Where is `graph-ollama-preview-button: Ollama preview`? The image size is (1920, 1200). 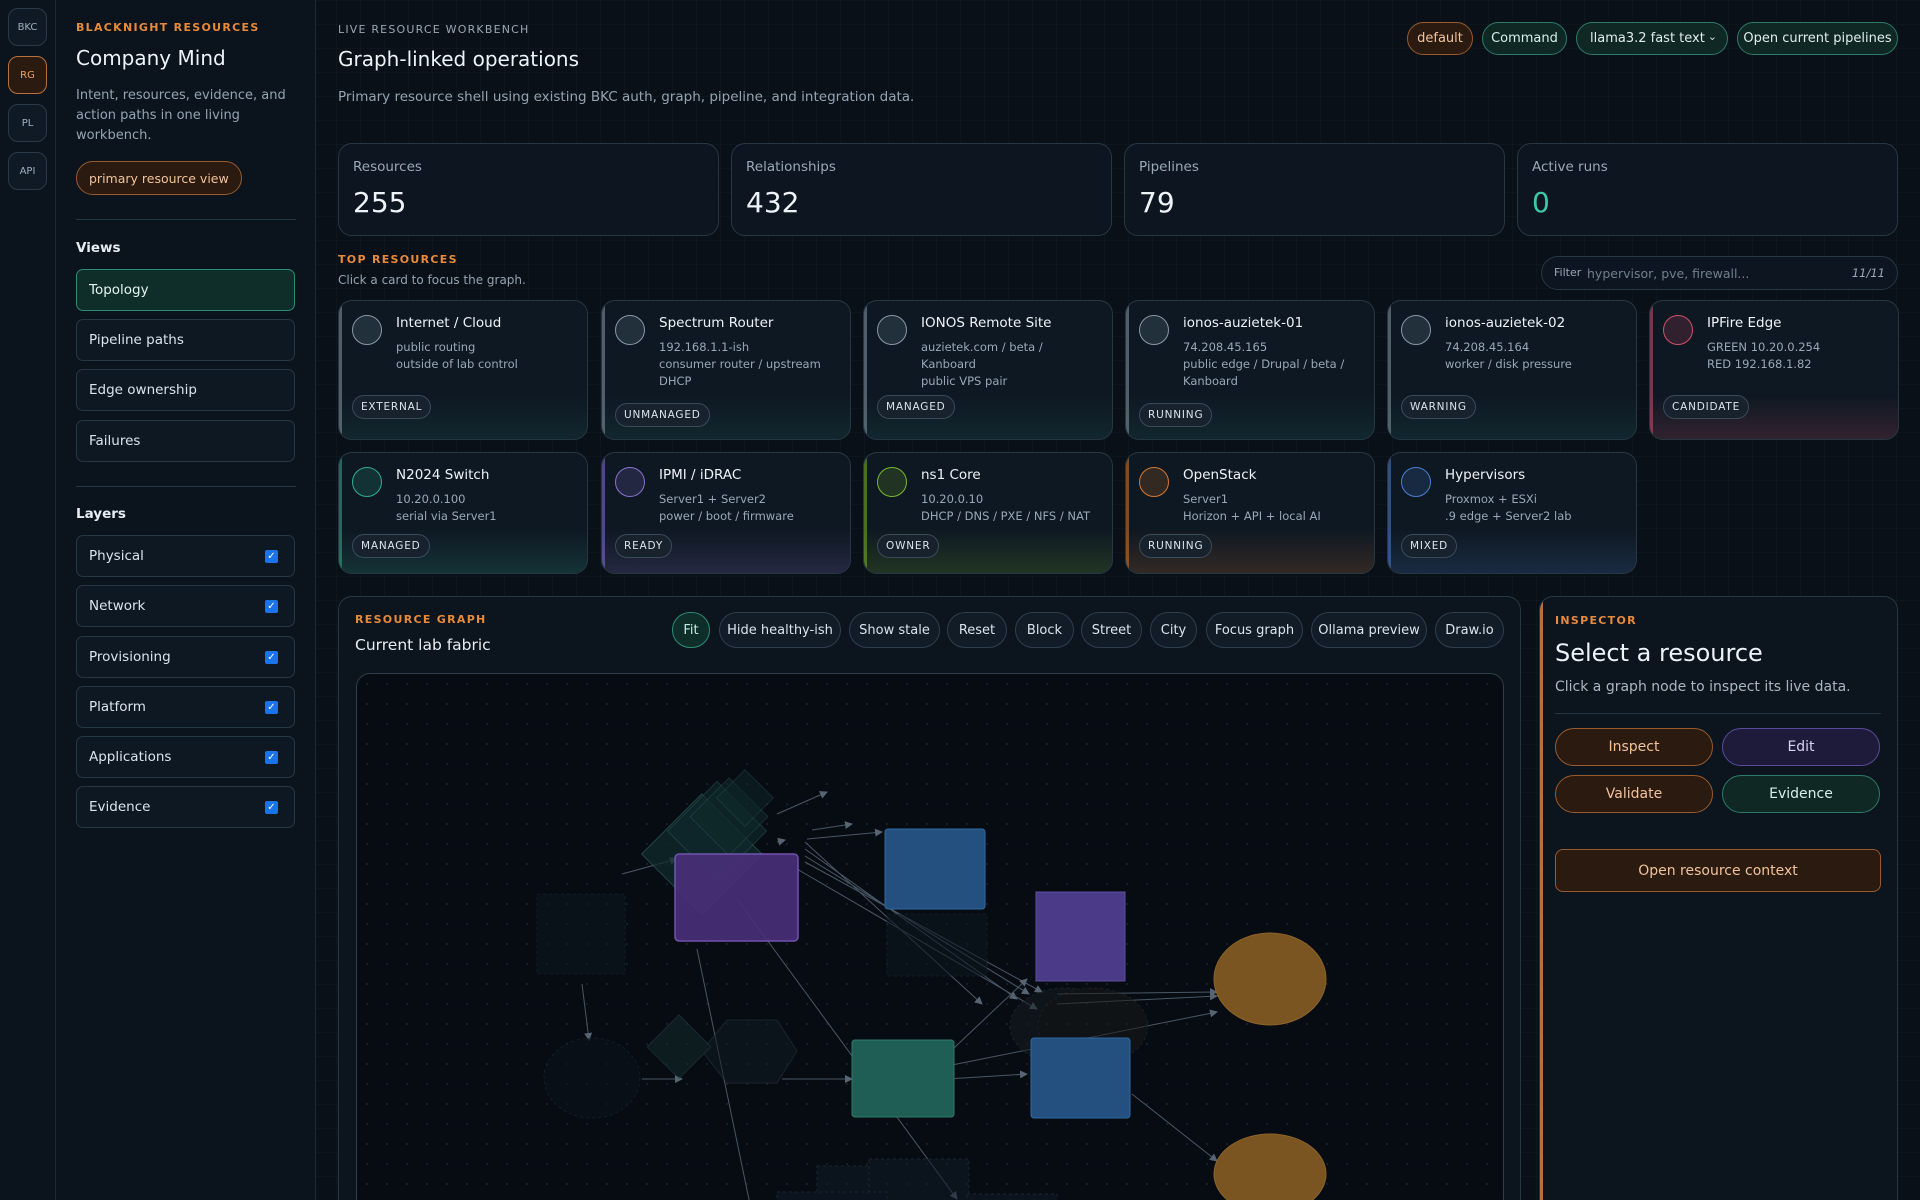 graph-ollama-preview-button: Ollama preview is located at coordinates (1369, 630).